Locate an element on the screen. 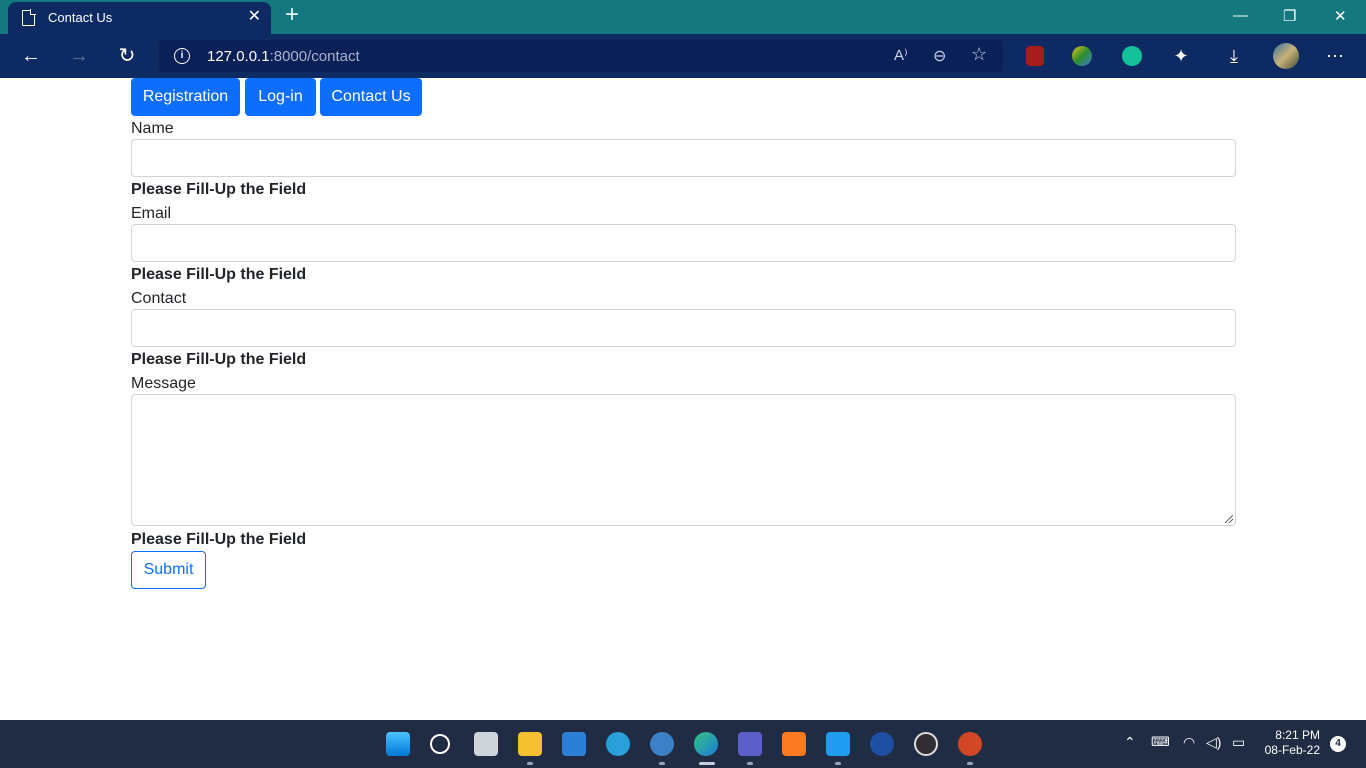  file-explorer-icon is located at coordinates (530, 744).